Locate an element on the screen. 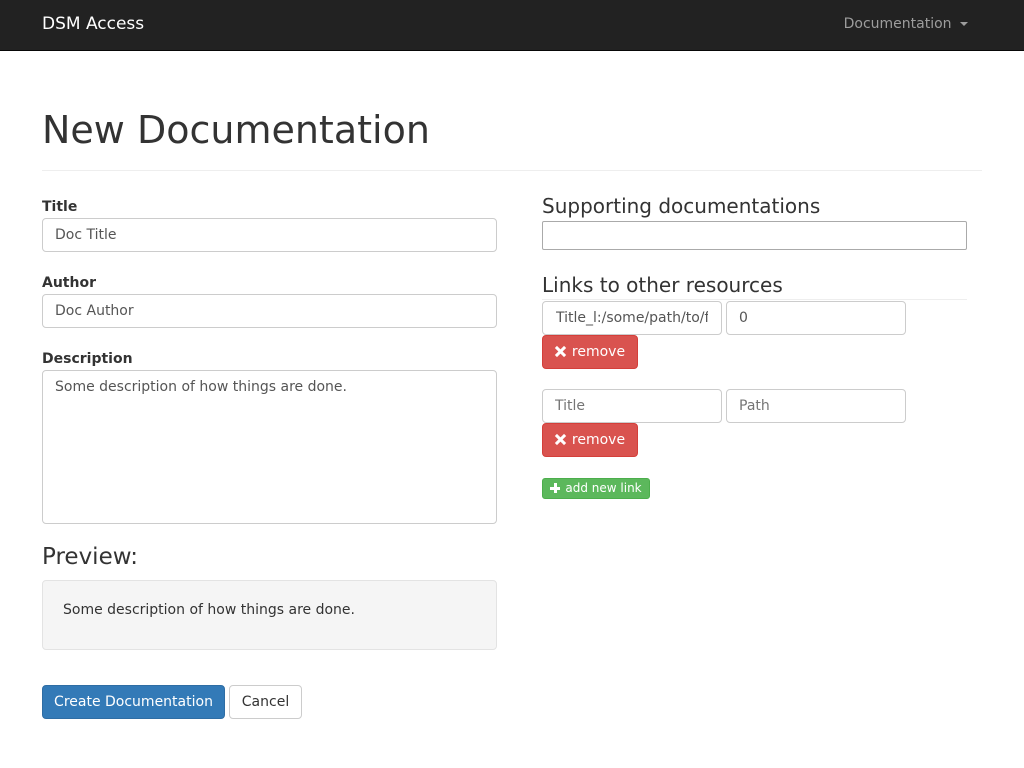 The width and height of the screenshot is (1024, 768). preview-text: Some description of how things are done. is located at coordinates (209, 610).